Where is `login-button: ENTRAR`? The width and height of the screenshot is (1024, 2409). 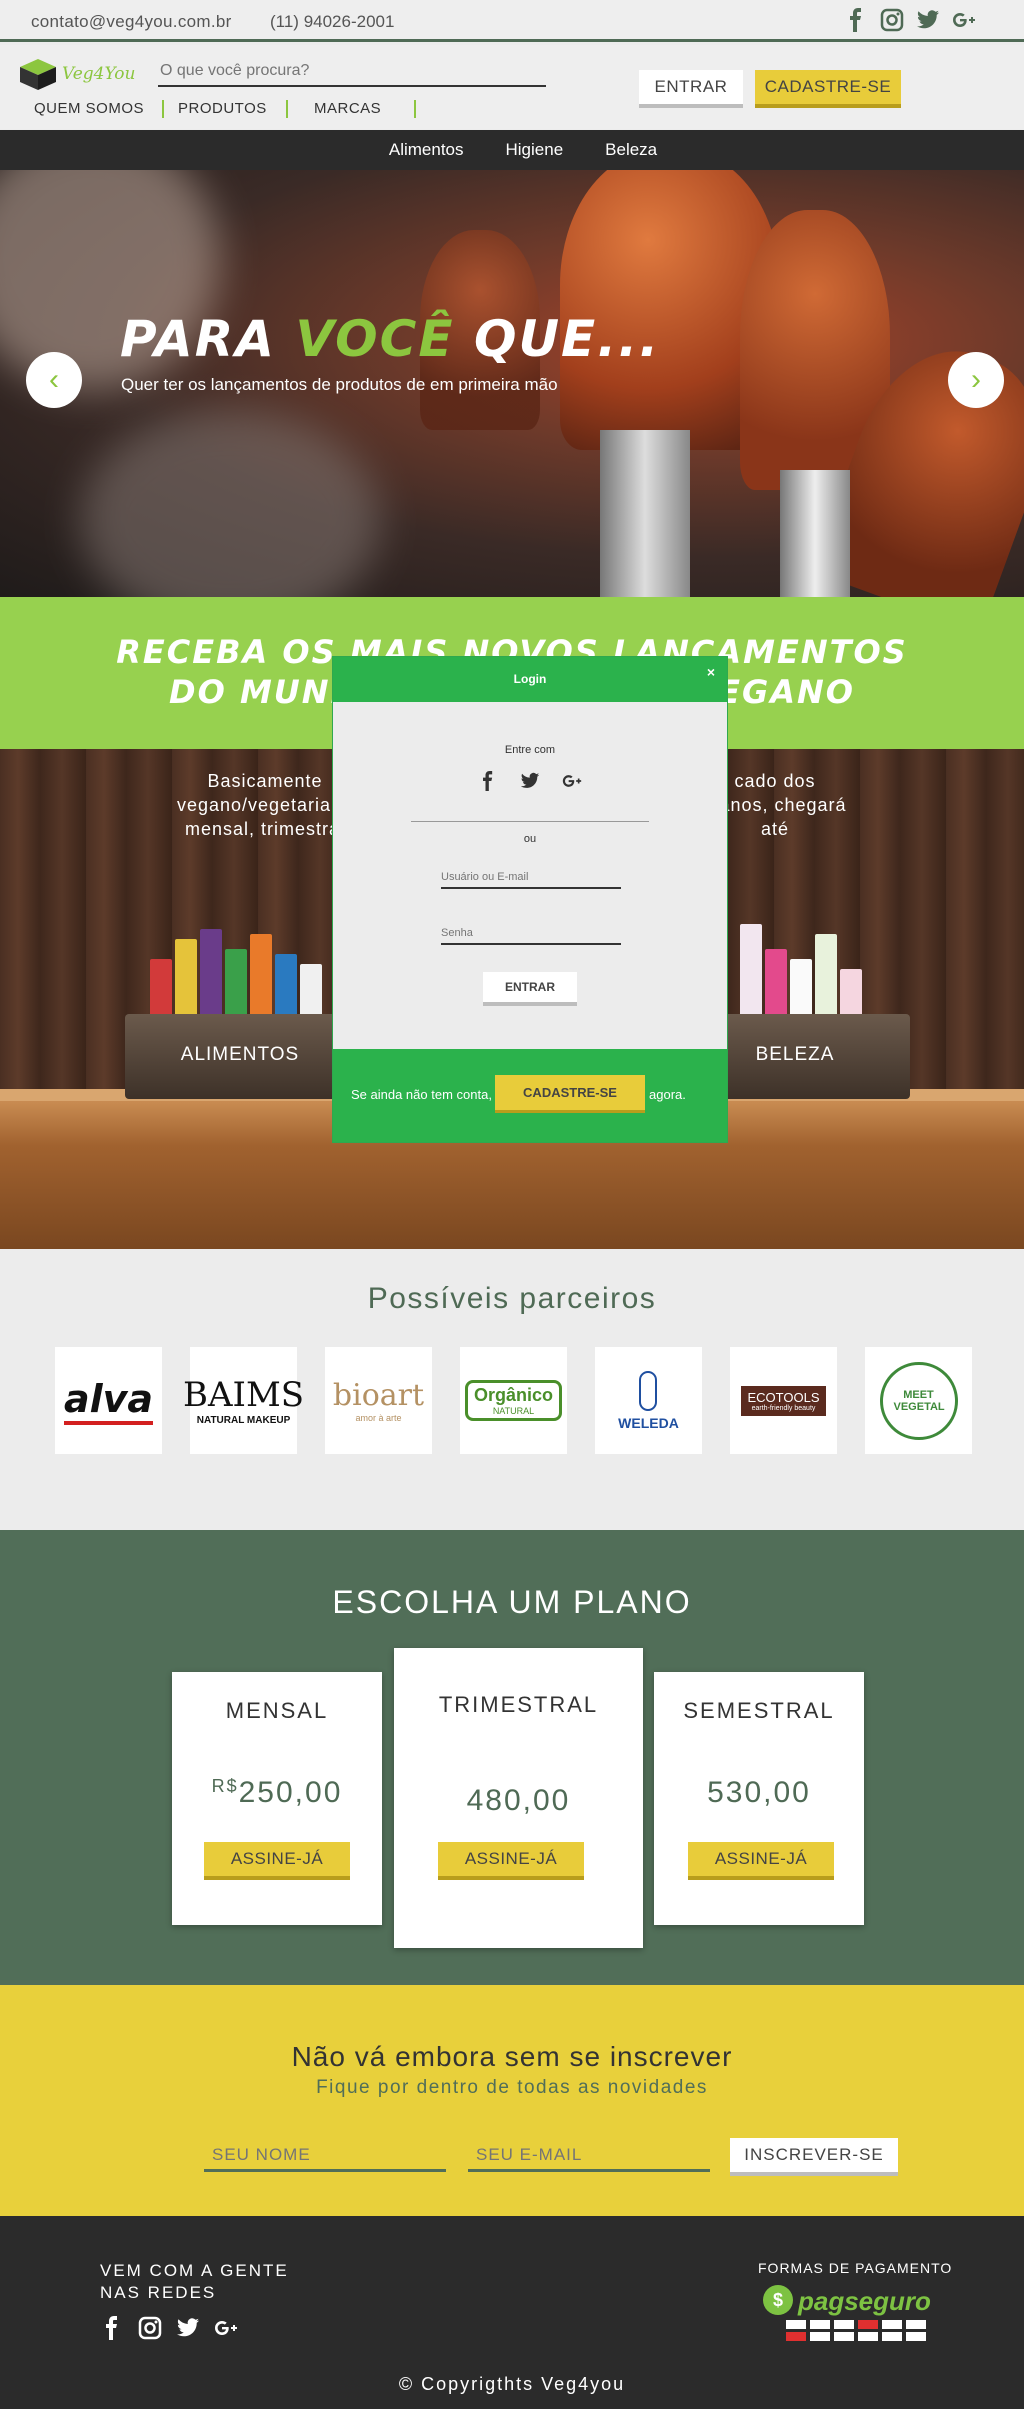
login-button: ENTRAR is located at coordinates (691, 89).